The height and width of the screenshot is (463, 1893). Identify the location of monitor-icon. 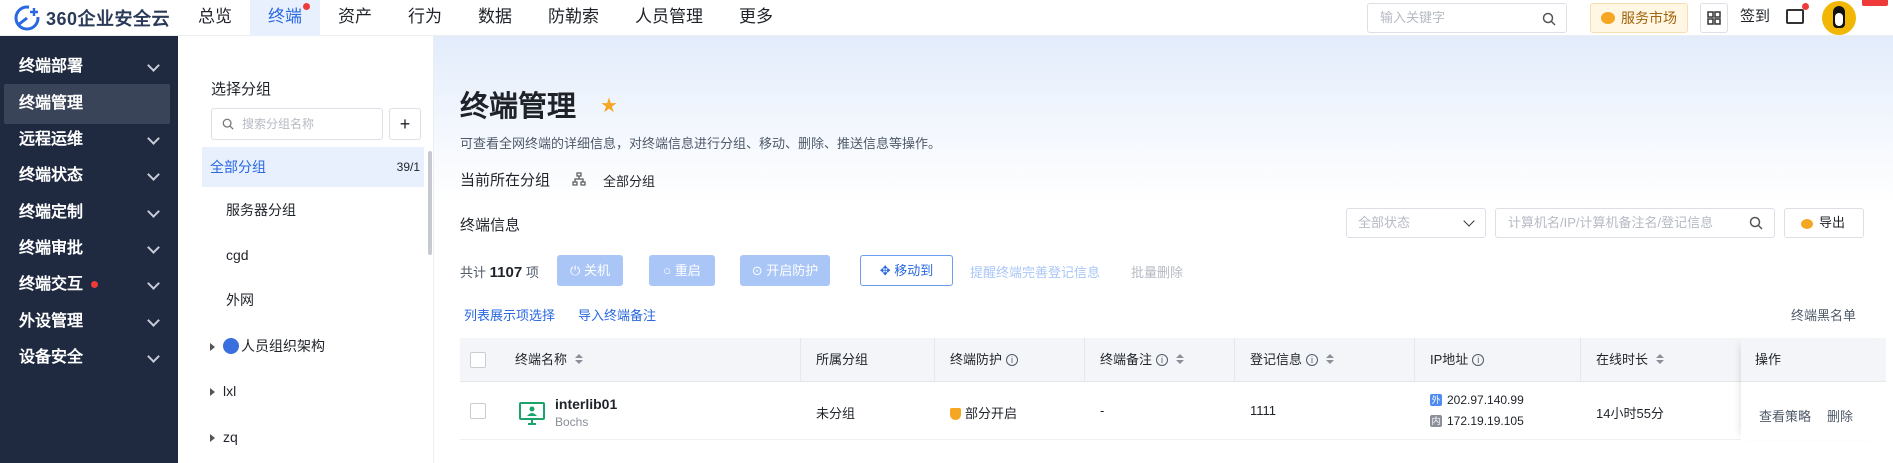
(532, 413).